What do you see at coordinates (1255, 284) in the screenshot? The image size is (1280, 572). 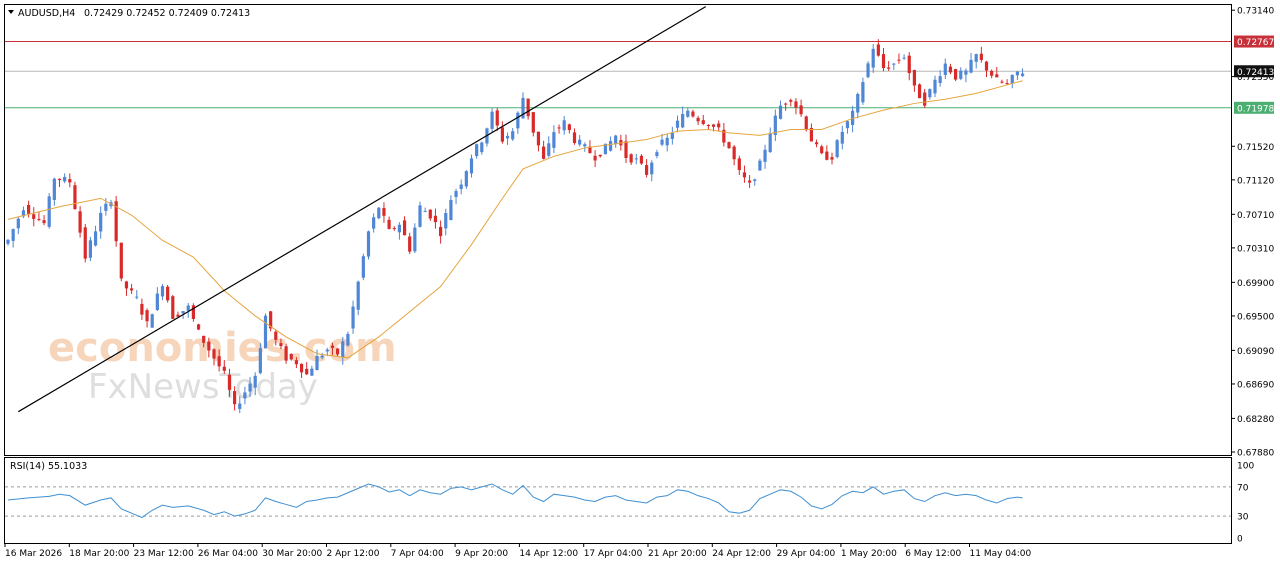 I see `y-tick-label: 0.69900` at bounding box center [1255, 284].